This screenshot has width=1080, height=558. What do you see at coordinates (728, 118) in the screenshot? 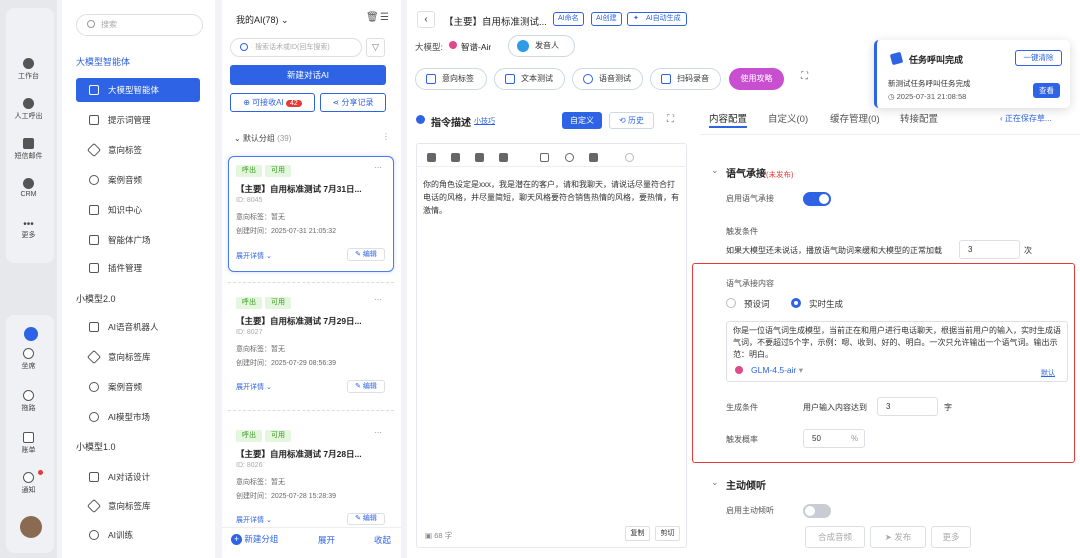
I see `tab-content-config: 内容配置` at bounding box center [728, 118].